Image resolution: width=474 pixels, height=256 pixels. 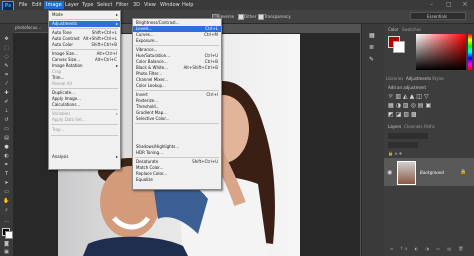 What do you see at coordinates (403, 145) in the screenshot?
I see `blend-mode-select` at bounding box center [403, 145].